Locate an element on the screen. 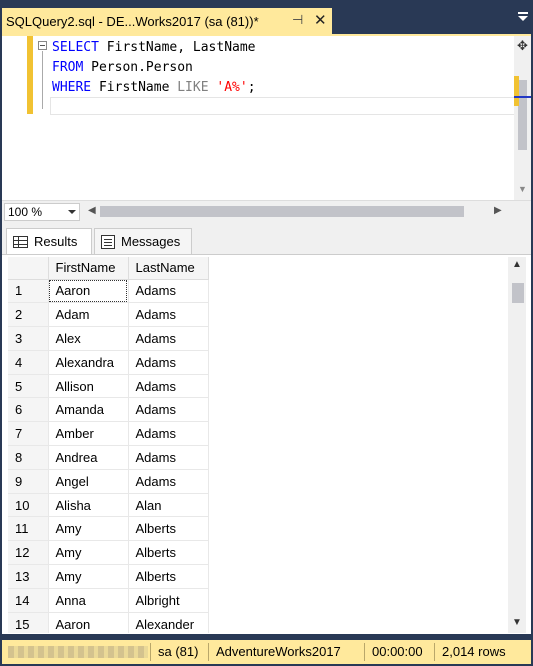 The width and height of the screenshot is (533, 666). table-row: 6 Amanda Adams is located at coordinates (108, 410).